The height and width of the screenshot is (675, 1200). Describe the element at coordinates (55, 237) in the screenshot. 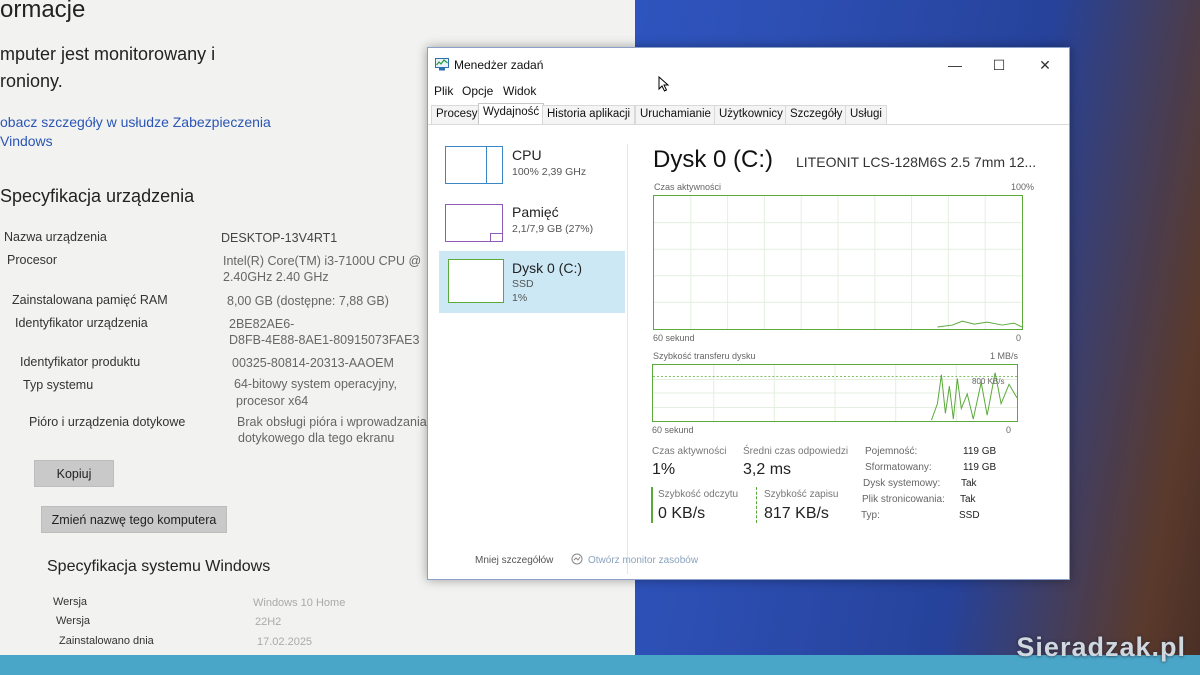

I see `spec-label: Nazwa urządzenia` at that location.